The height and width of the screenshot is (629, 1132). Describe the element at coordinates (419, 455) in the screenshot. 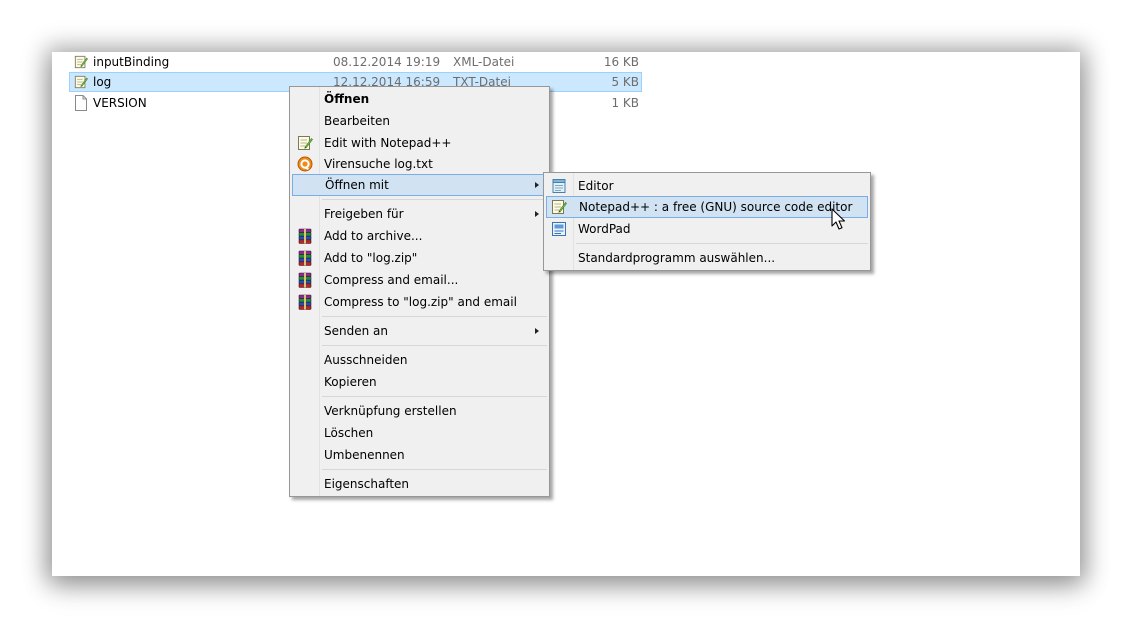

I see `menu-item-rename: Umbenennen` at that location.